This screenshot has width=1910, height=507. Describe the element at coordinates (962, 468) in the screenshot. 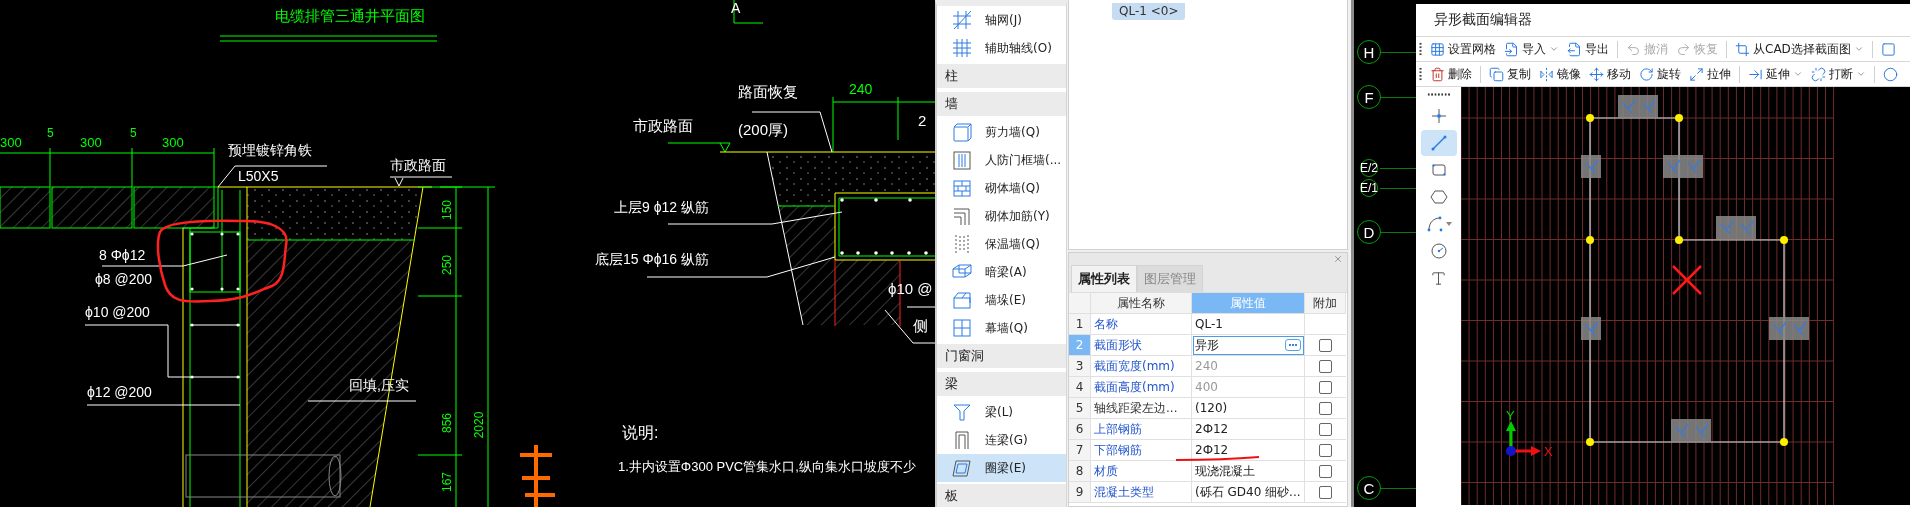

I see `slab-icon` at that location.